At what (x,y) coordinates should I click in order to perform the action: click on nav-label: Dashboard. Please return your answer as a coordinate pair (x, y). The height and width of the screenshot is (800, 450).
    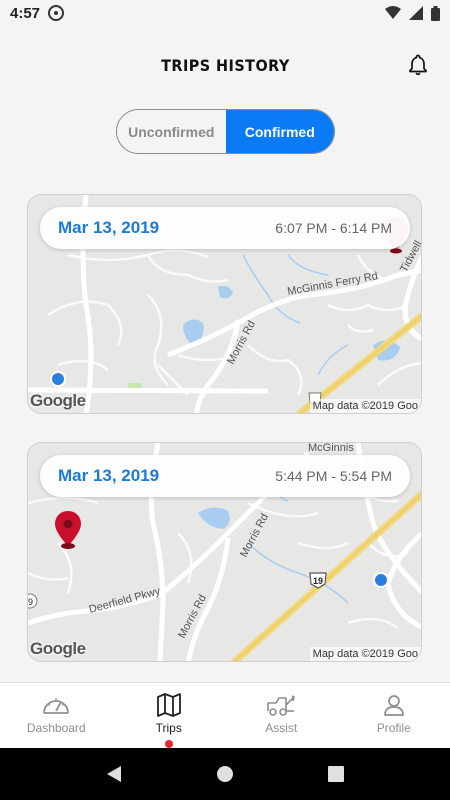
    Looking at the image, I should click on (56, 728).